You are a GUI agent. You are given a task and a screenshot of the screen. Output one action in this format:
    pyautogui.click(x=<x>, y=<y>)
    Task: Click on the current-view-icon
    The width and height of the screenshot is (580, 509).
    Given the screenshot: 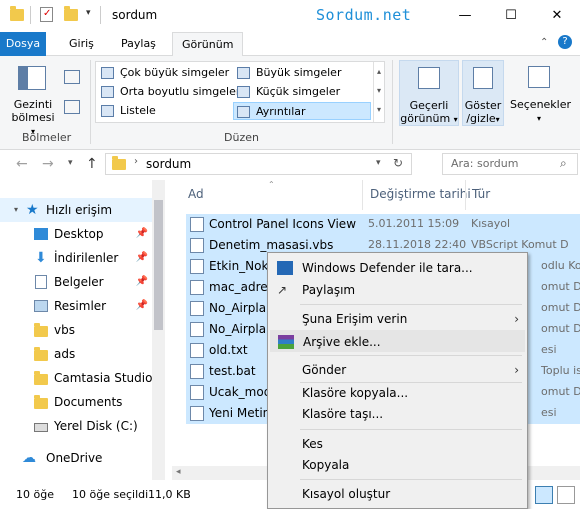 What is the action you would take?
    pyautogui.click(x=429, y=78)
    